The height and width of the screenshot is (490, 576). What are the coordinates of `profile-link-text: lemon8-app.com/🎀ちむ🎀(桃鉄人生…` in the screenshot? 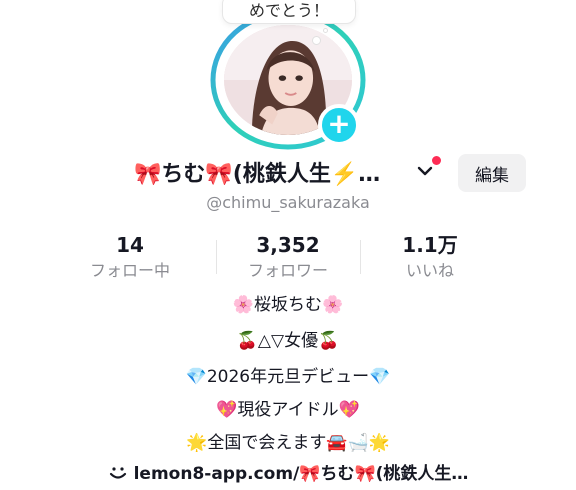 It's located at (301, 474).